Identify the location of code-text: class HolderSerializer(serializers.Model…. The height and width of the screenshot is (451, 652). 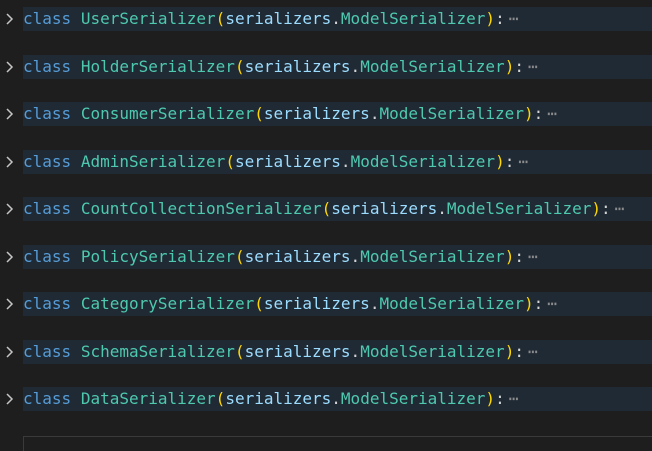
(280, 67).